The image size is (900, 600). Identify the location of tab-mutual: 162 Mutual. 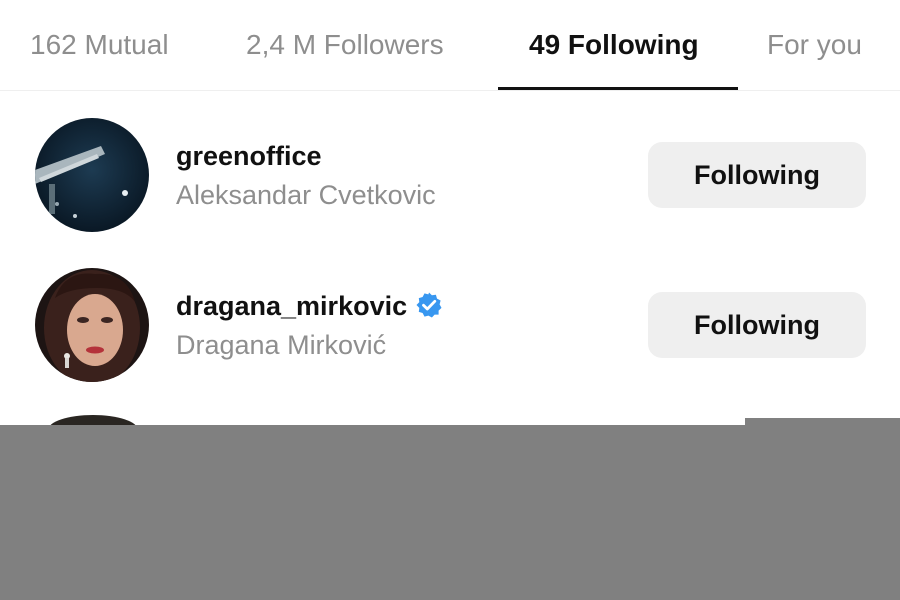
(99, 45).